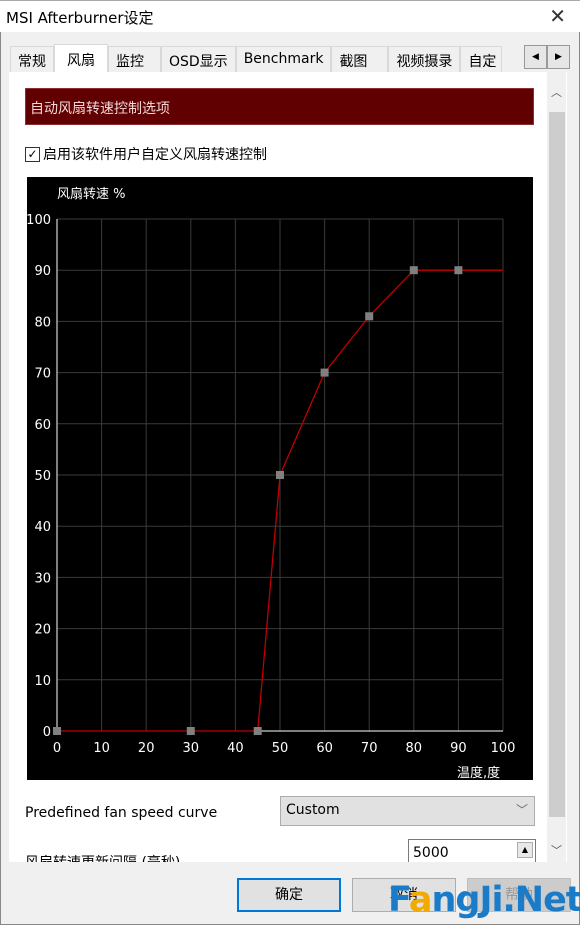 This screenshot has width=580, height=925. What do you see at coordinates (472, 850) in the screenshot?
I see `update-interval-input: 5000 ▲` at bounding box center [472, 850].